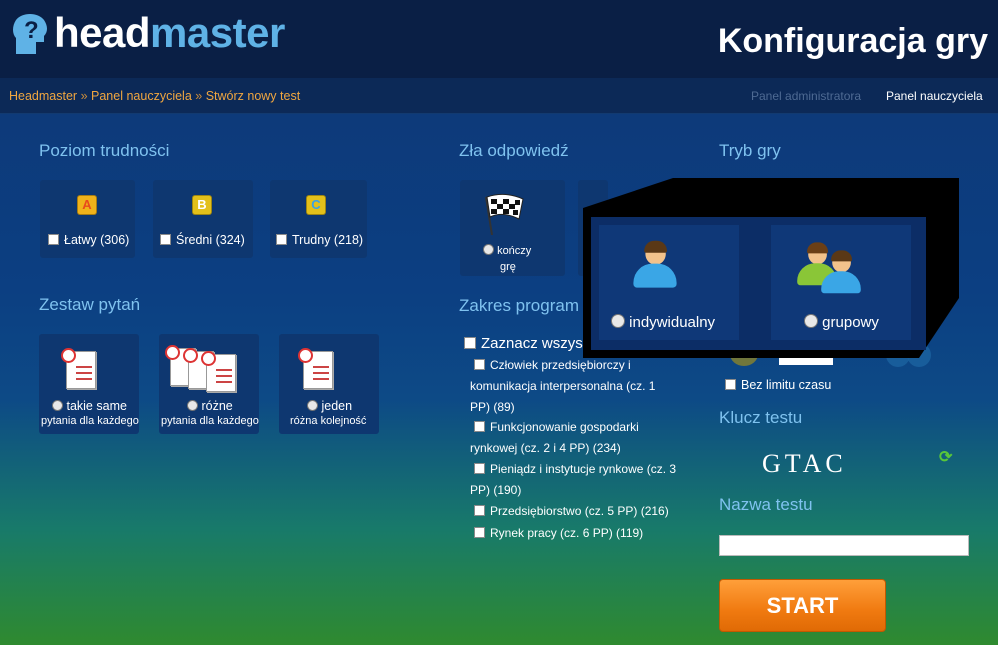  What do you see at coordinates (655, 264) in the screenshot?
I see `user-icon` at bounding box center [655, 264].